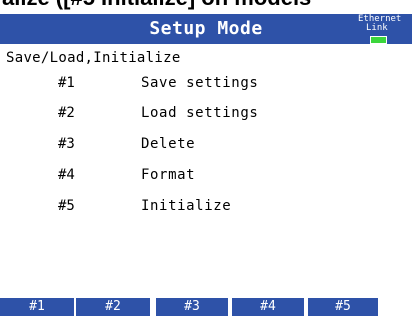  Describe the element at coordinates (168, 144) in the screenshot. I see `menu-item-label: Delete` at that location.